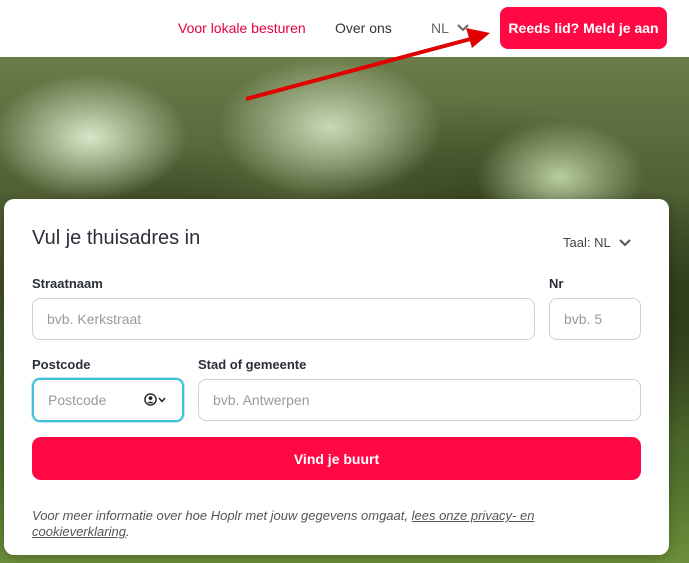 This screenshot has width=689, height=563. Describe the element at coordinates (587, 242) in the screenshot. I see `form-language-label: Taal: NL` at that location.